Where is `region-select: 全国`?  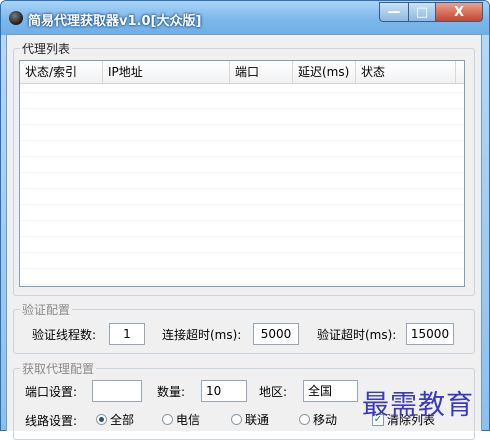
region-select: 全国 is located at coordinates (330, 391).